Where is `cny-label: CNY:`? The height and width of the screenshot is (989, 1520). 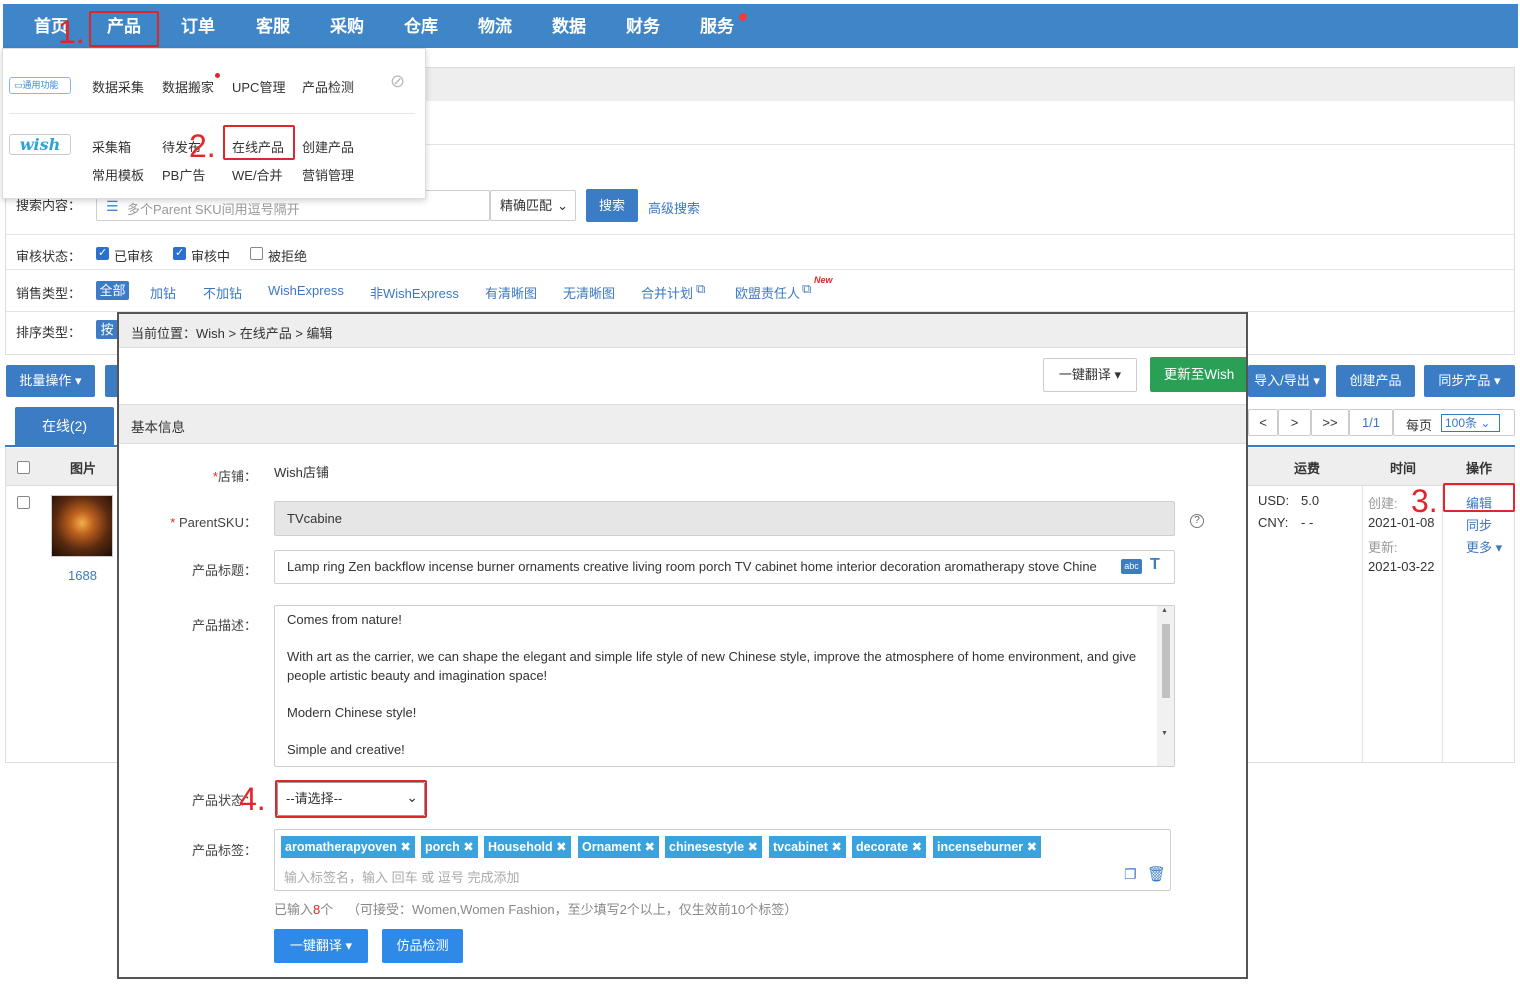
cny-label: CNY: is located at coordinates (1273, 522).